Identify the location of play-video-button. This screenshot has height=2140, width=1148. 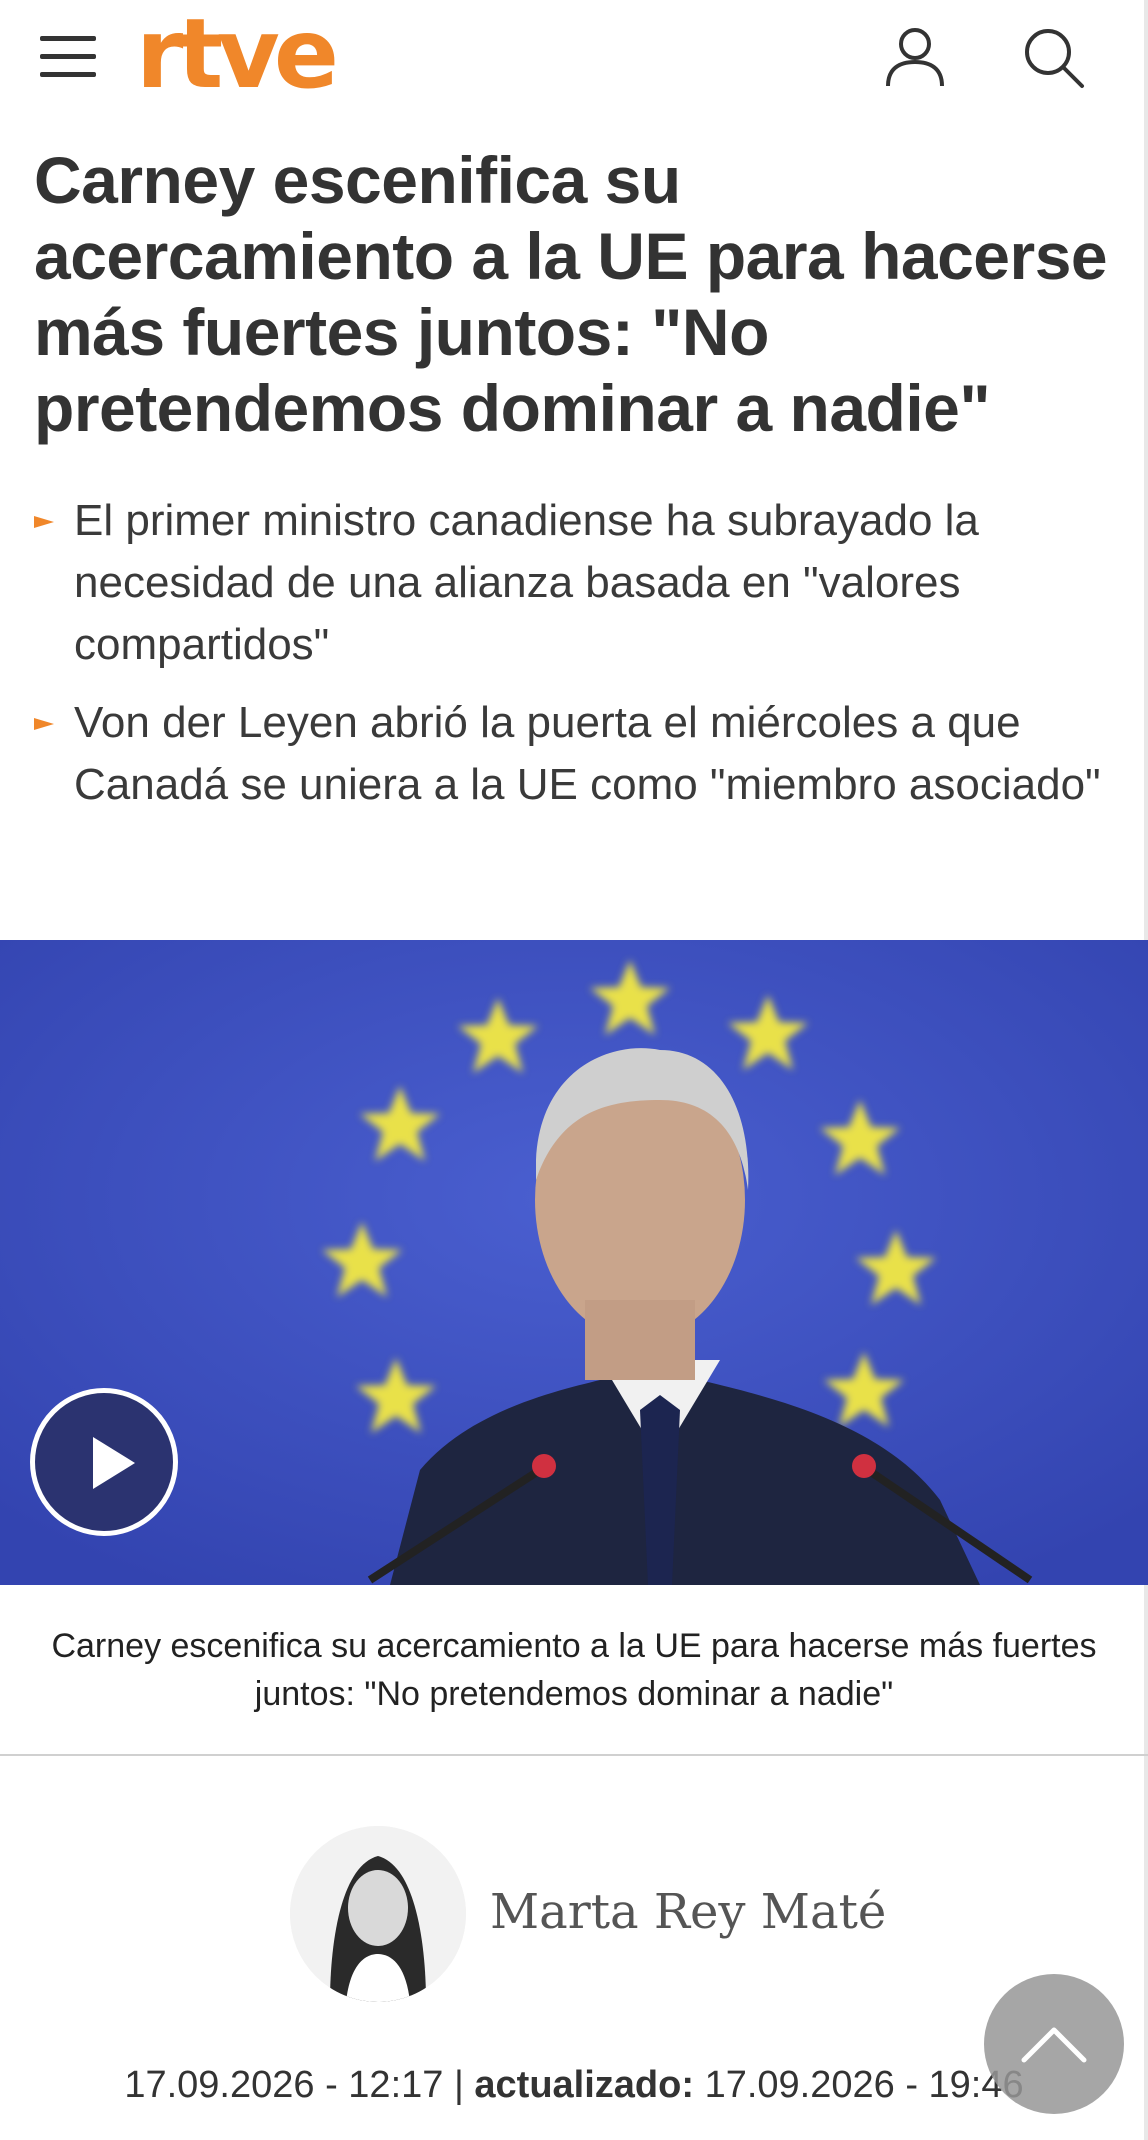
(104, 1462).